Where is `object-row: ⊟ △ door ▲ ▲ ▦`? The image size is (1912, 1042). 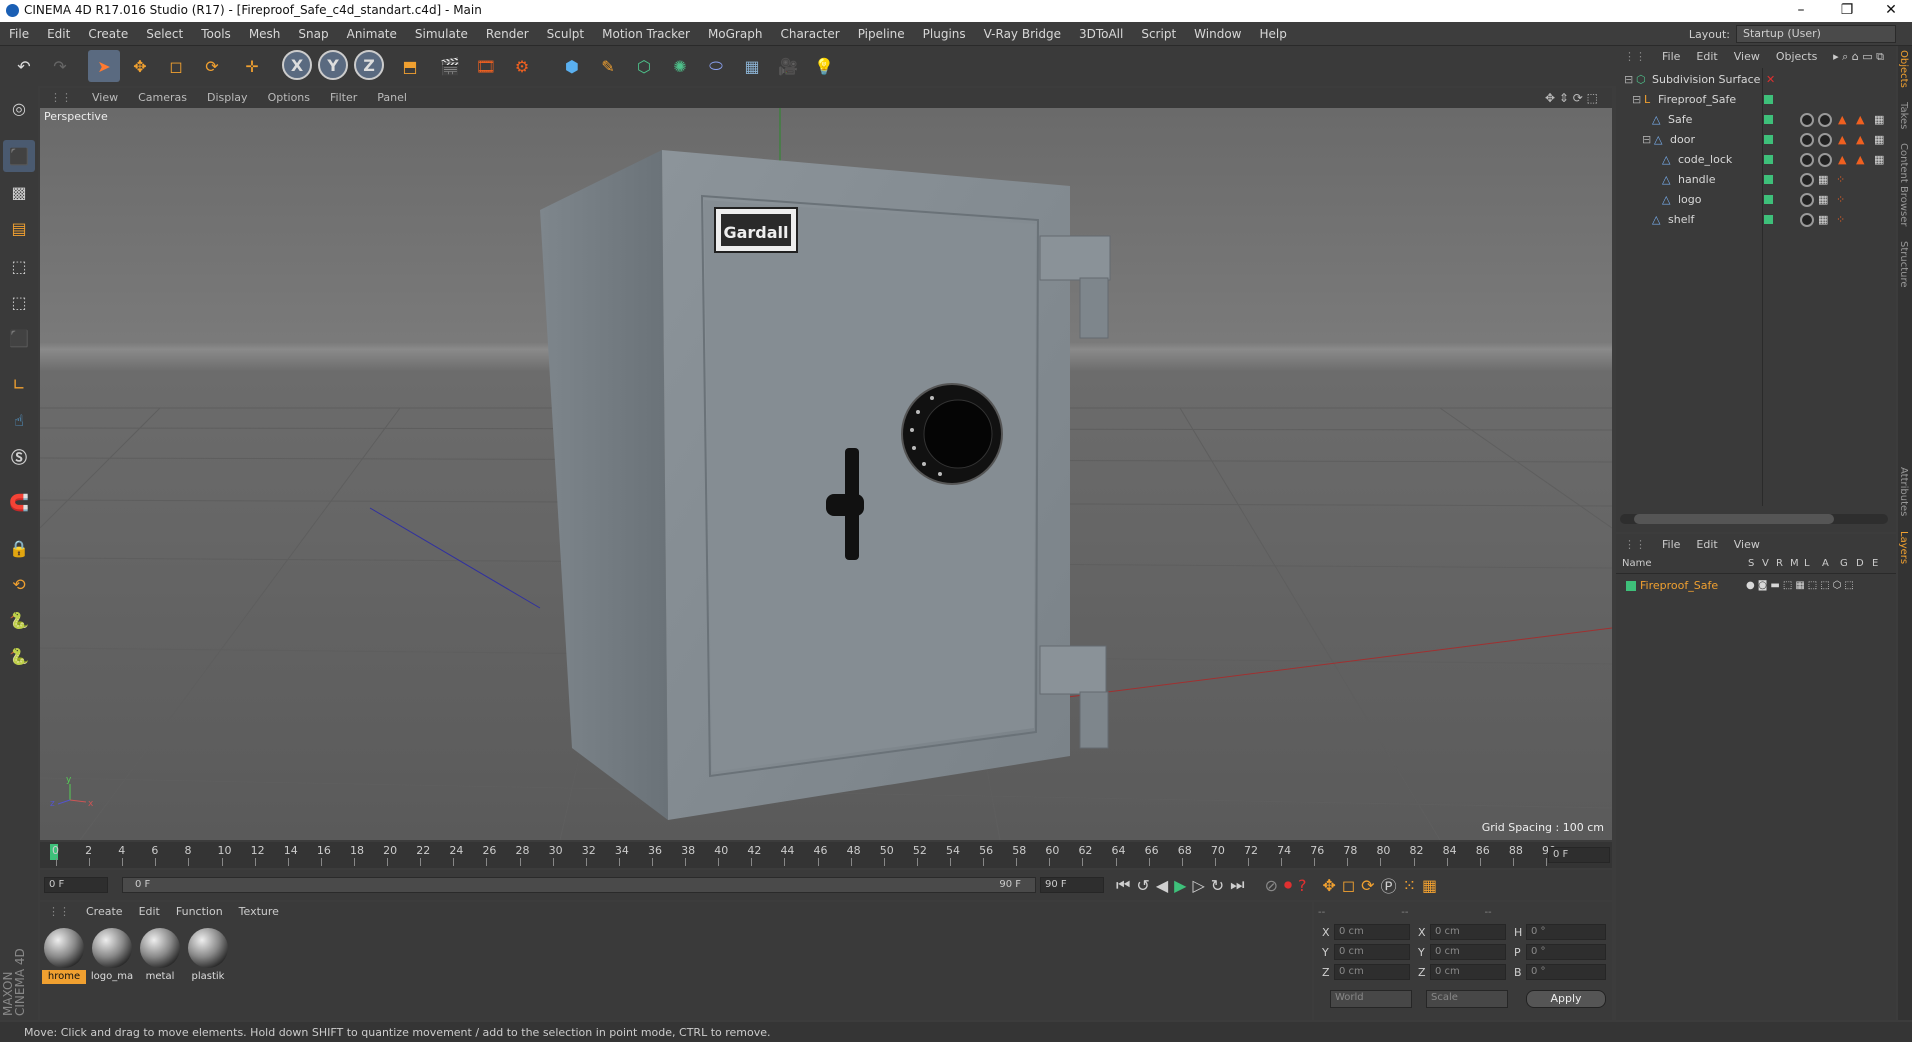
object-row: ⊟ △ door ▲ ▲ ▦ is located at coordinates (1756, 140).